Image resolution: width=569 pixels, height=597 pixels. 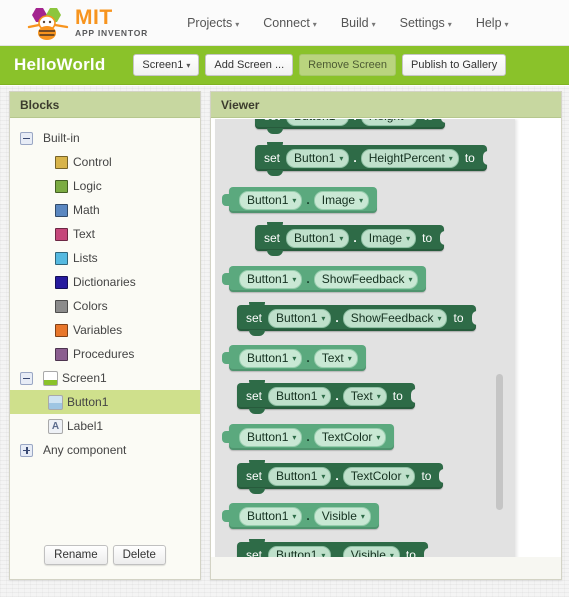 I want to click on nav-label-build: Build, so click(x=354, y=22).